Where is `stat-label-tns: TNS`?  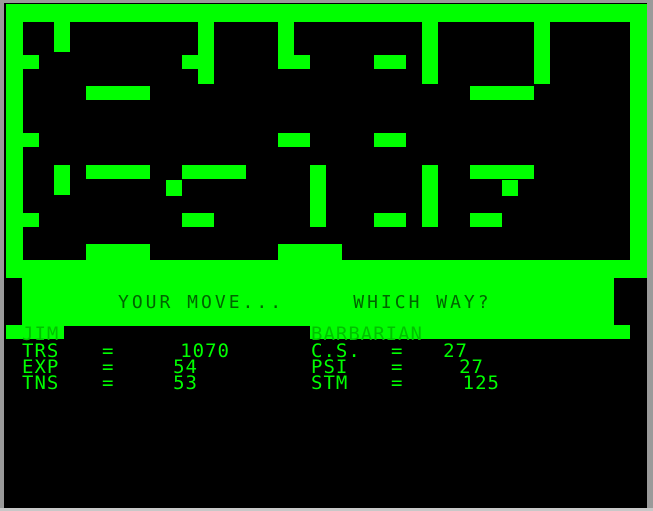
stat-label-tns: TNS is located at coordinates (41, 383).